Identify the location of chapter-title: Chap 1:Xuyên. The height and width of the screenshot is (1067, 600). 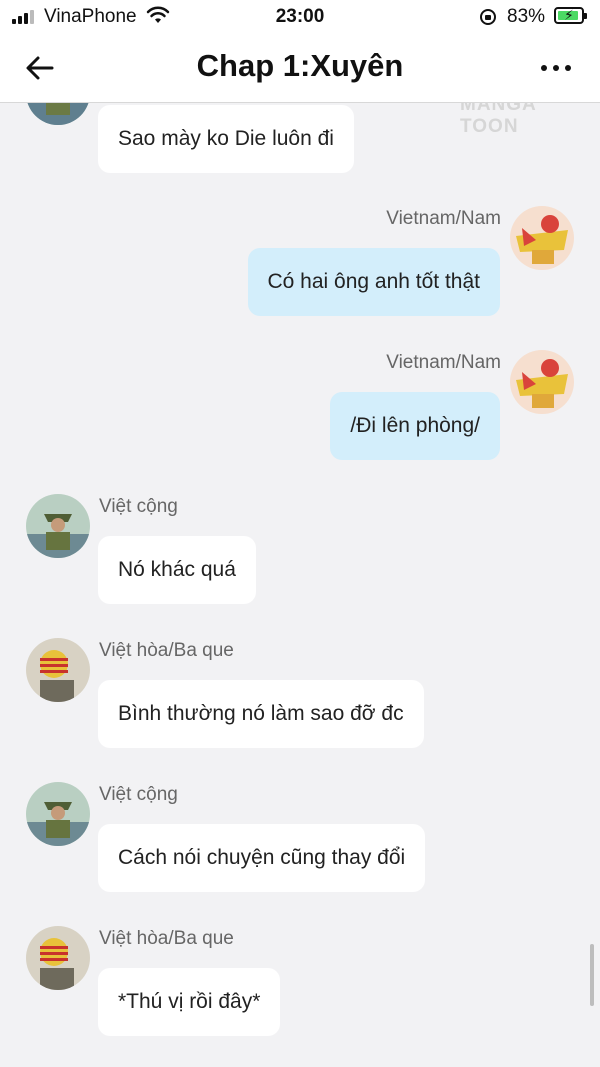
(300, 65).